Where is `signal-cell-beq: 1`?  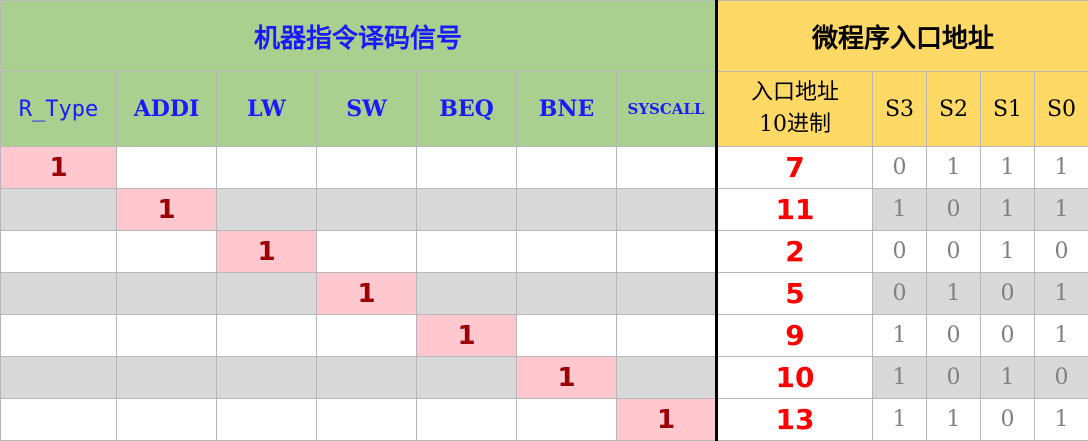 signal-cell-beq: 1 is located at coordinates (467, 336).